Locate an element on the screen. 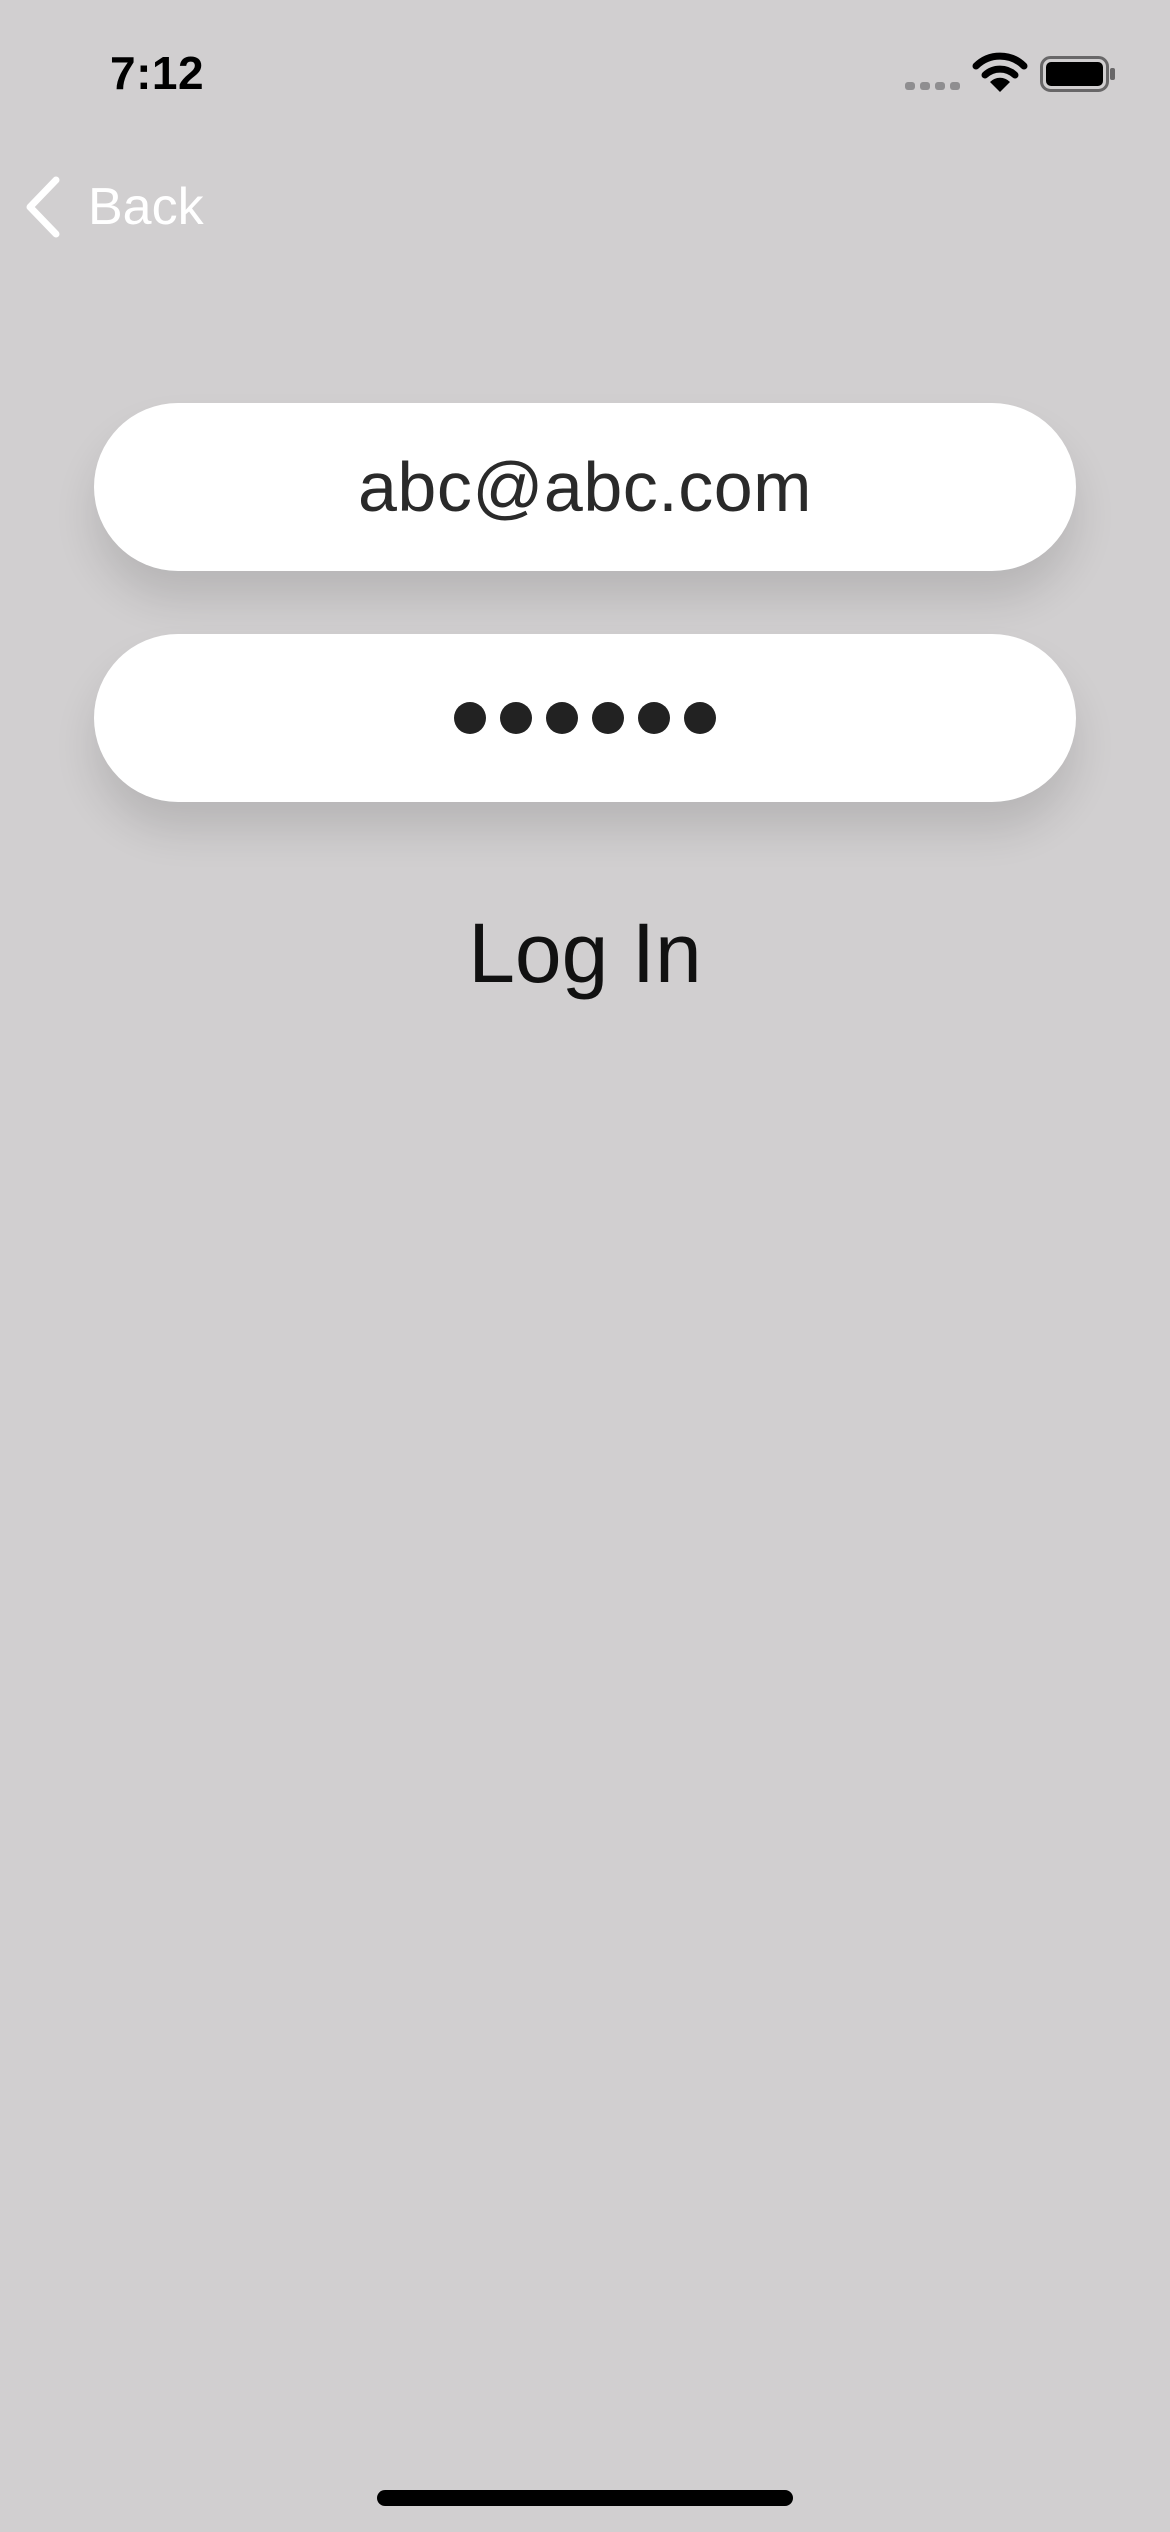 This screenshot has height=2532, width=1170. login-button: Log In is located at coordinates (585, 953).